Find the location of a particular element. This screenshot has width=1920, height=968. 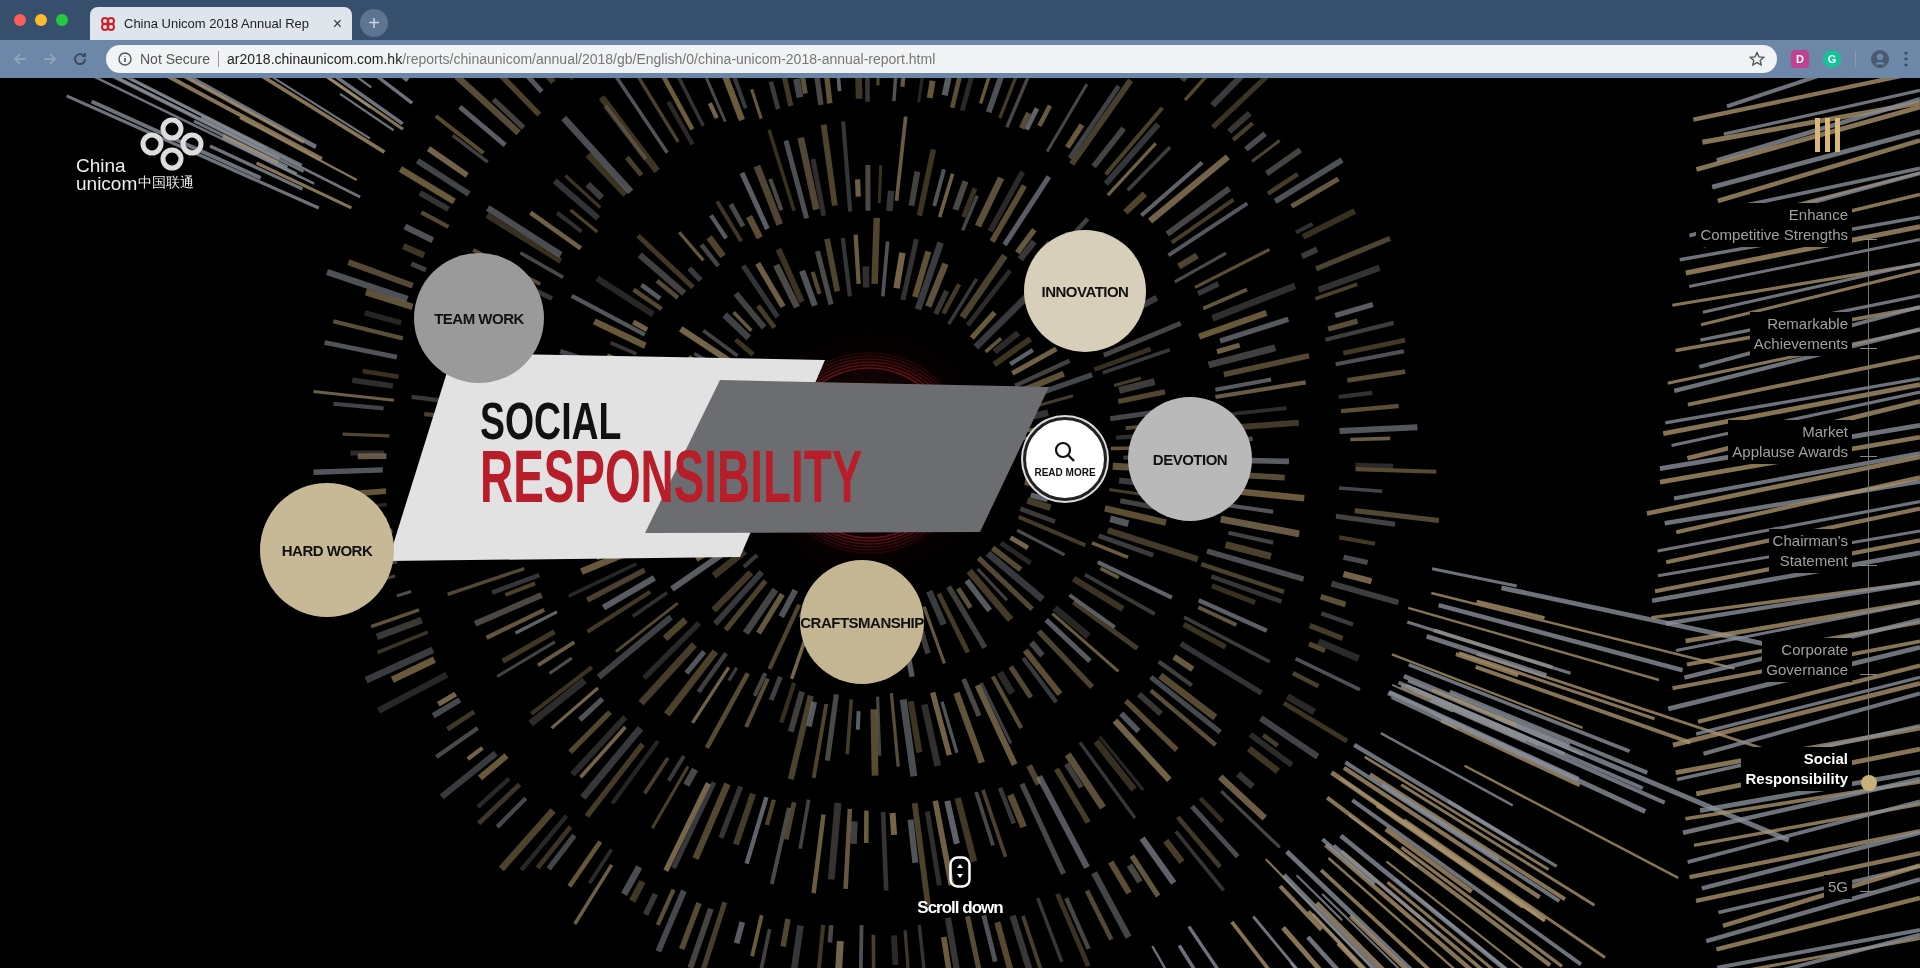

timeline-link: Chairman's Statement is located at coordinates (1810, 551).